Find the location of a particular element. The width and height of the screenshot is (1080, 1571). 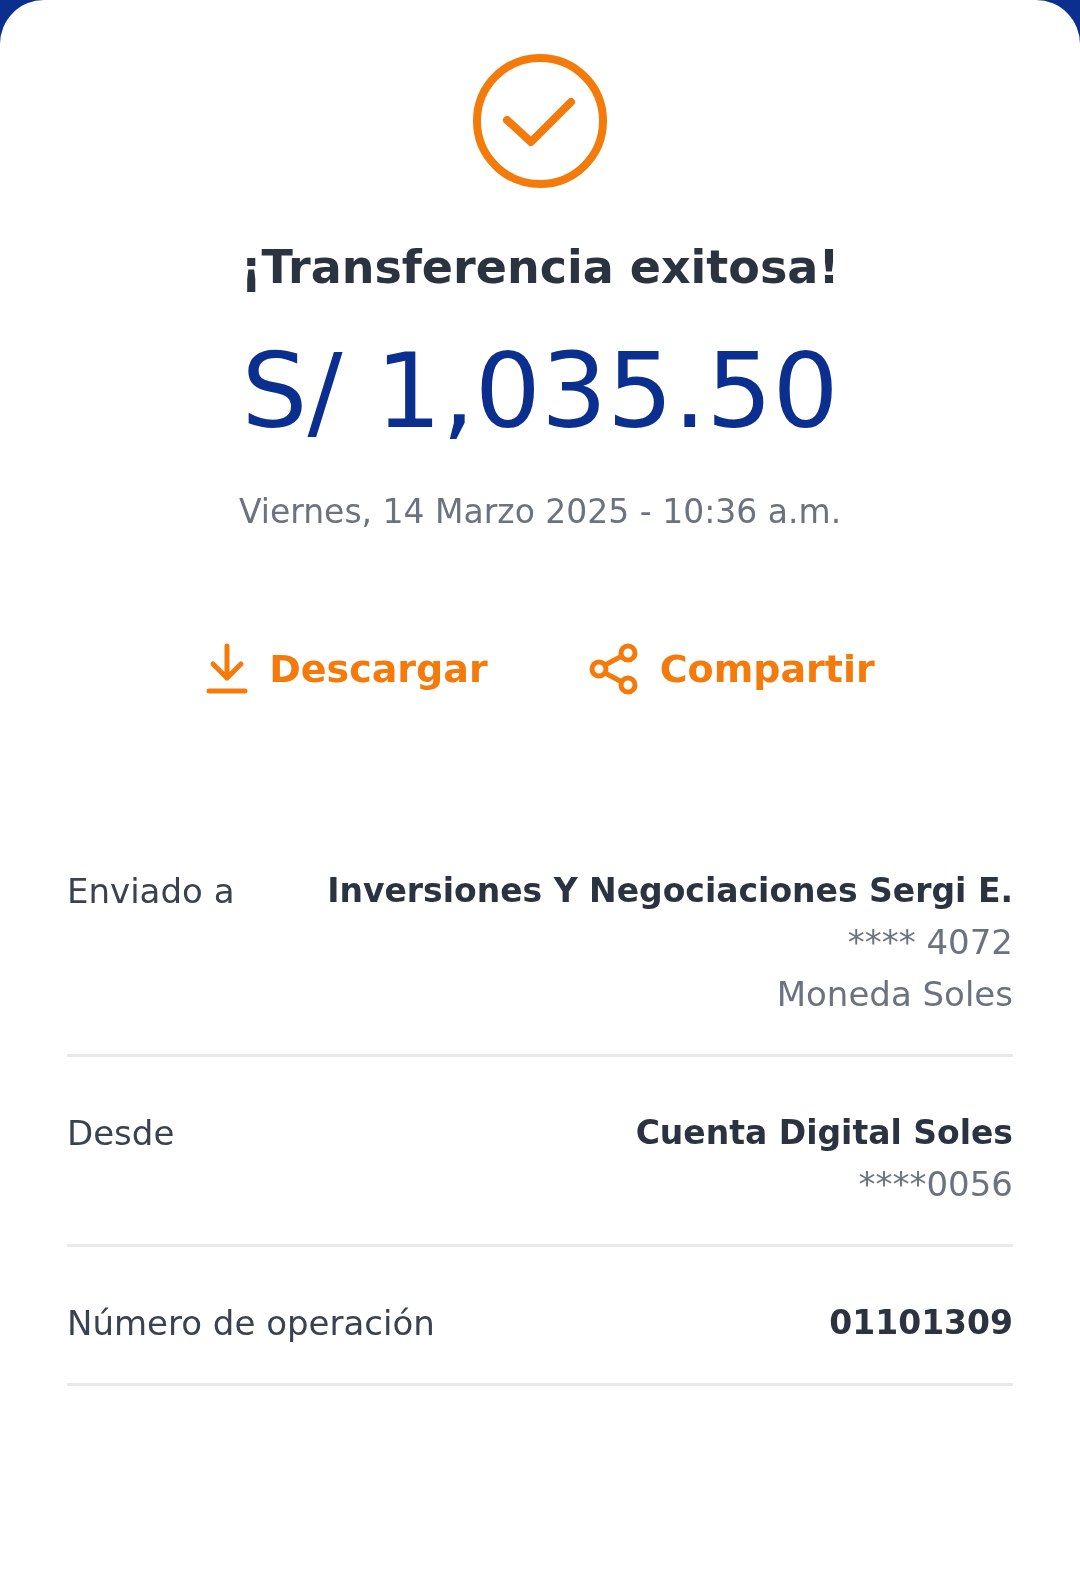

detail-value: Moneda Soles is located at coordinates (894, 994).